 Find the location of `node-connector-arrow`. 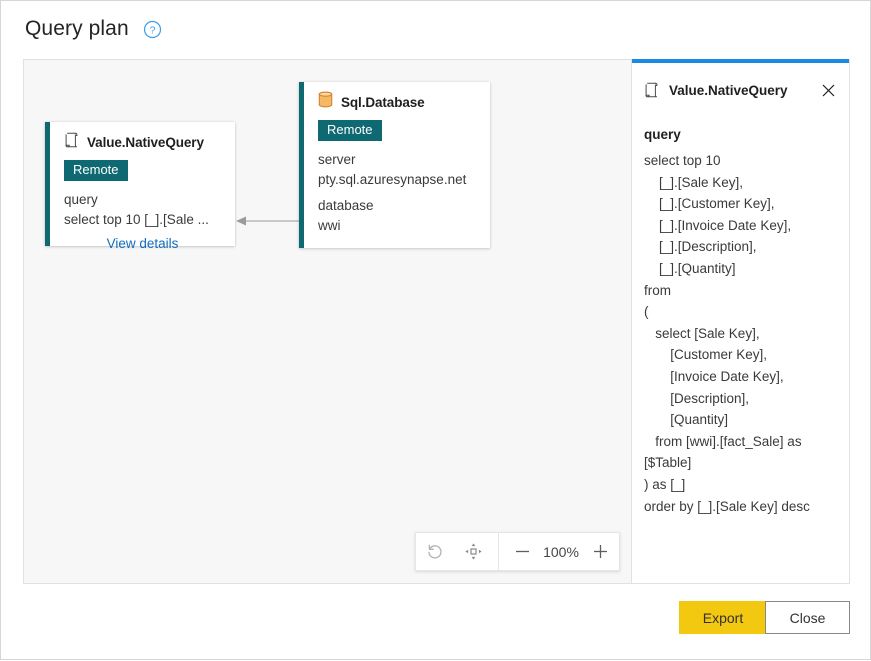

node-connector-arrow is located at coordinates (268, 220).